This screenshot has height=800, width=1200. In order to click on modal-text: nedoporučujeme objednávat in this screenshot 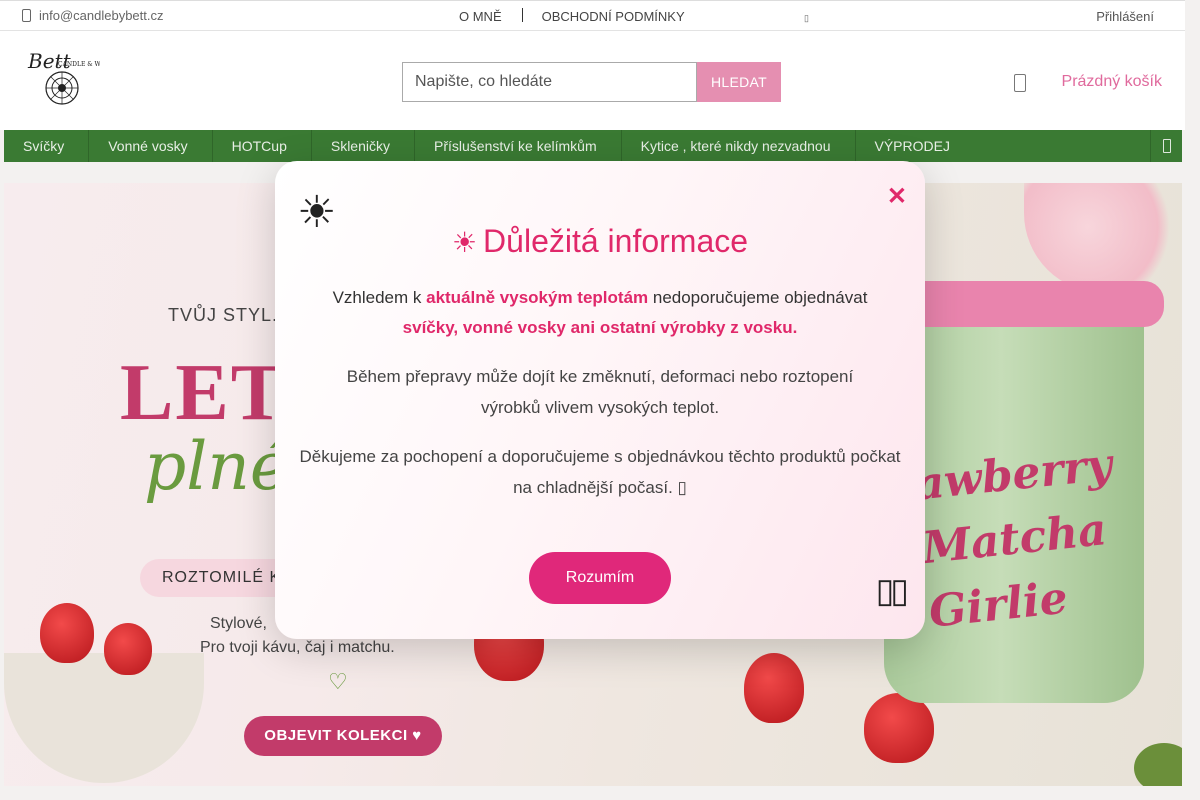, I will do `click(758, 297)`.